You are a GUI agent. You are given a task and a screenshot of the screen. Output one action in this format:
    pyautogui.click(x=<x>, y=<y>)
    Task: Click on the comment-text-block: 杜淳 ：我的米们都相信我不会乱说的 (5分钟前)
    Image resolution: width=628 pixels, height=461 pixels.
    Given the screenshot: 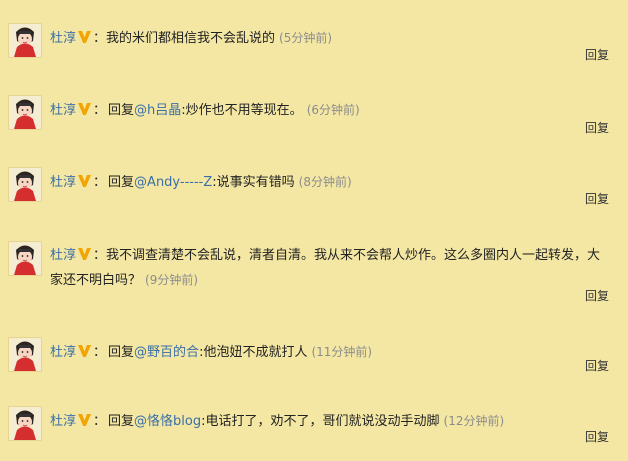 What is the action you would take?
    pyautogui.click(x=330, y=38)
    